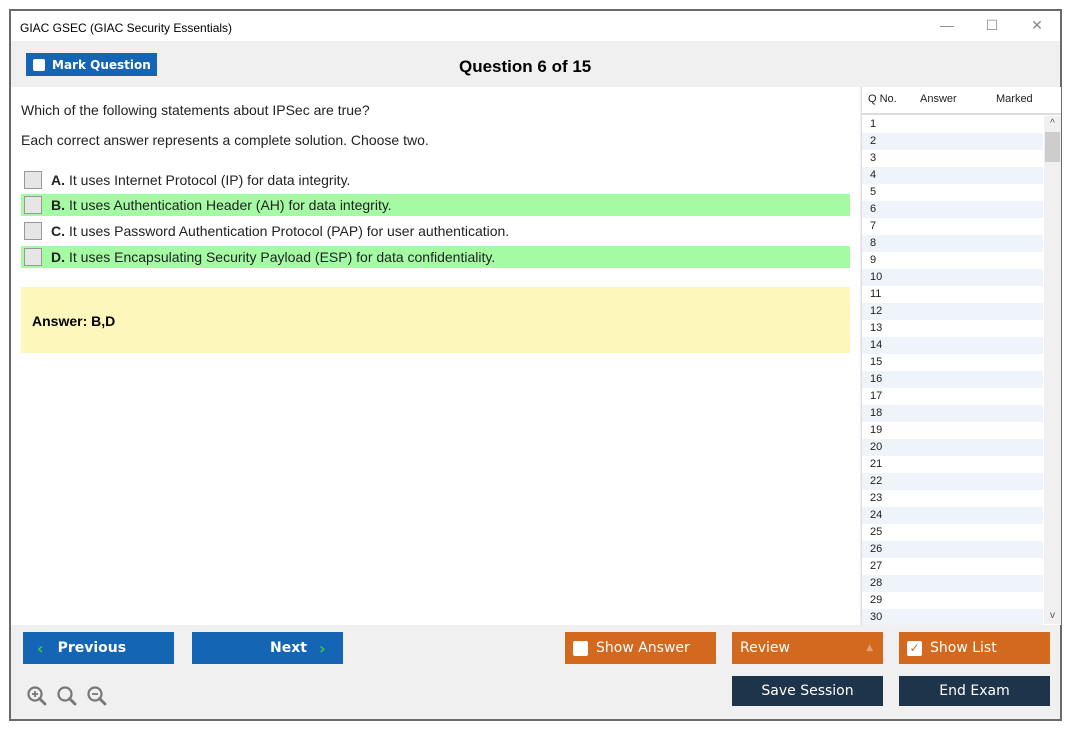 The width and height of the screenshot is (1075, 735). I want to click on question-list-row: 14, so click(952, 345).